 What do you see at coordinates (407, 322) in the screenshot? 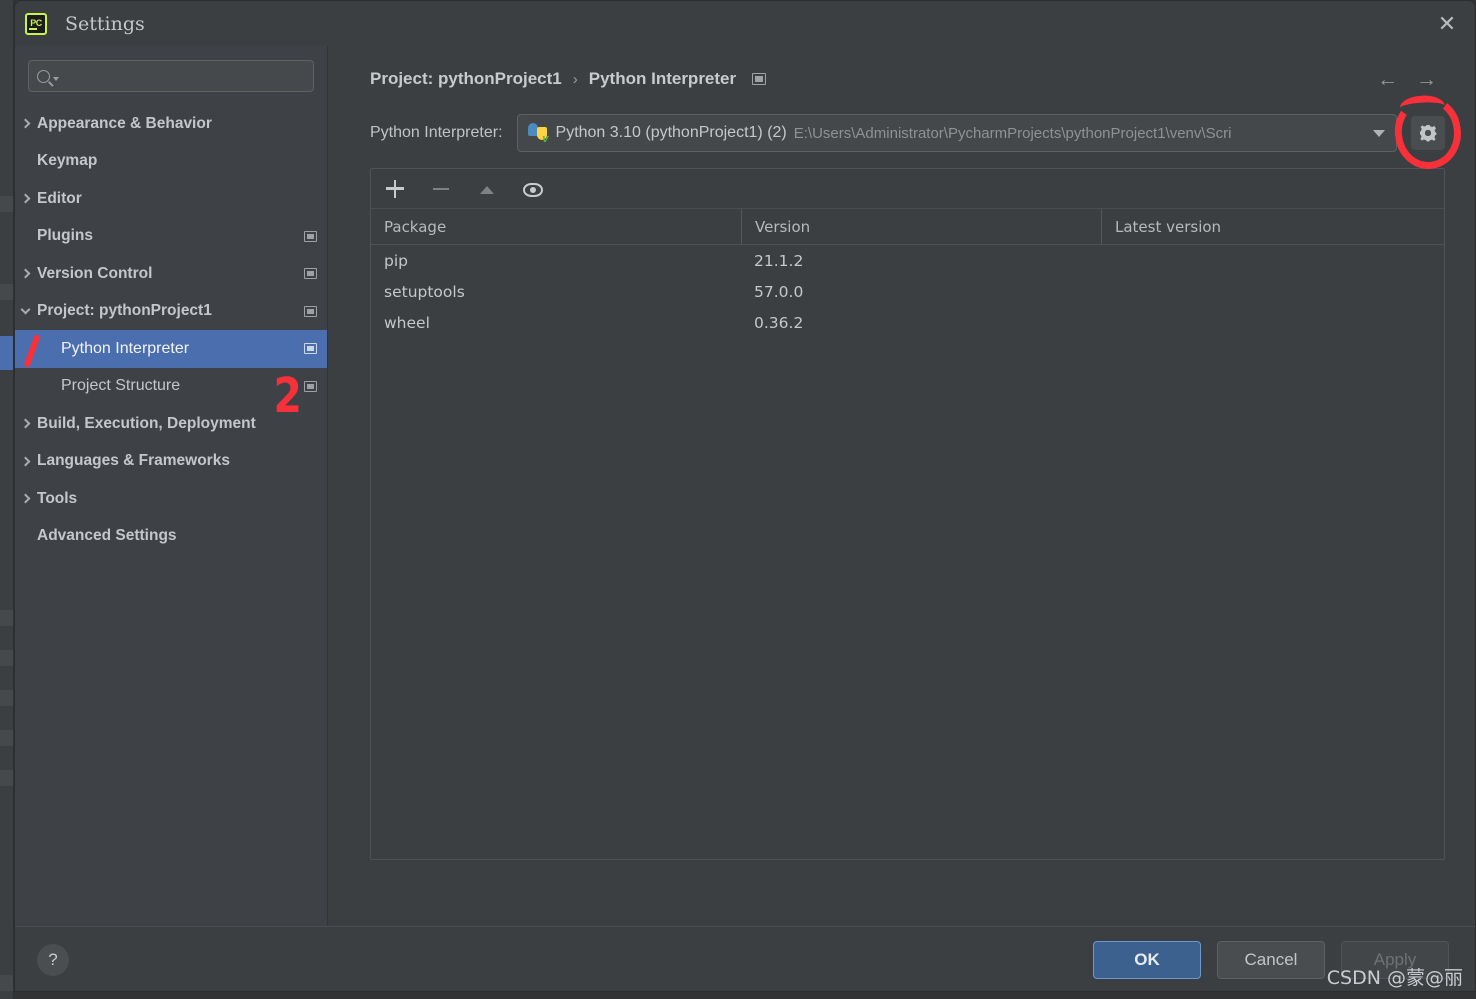
I see `cell-package: wheel` at bounding box center [407, 322].